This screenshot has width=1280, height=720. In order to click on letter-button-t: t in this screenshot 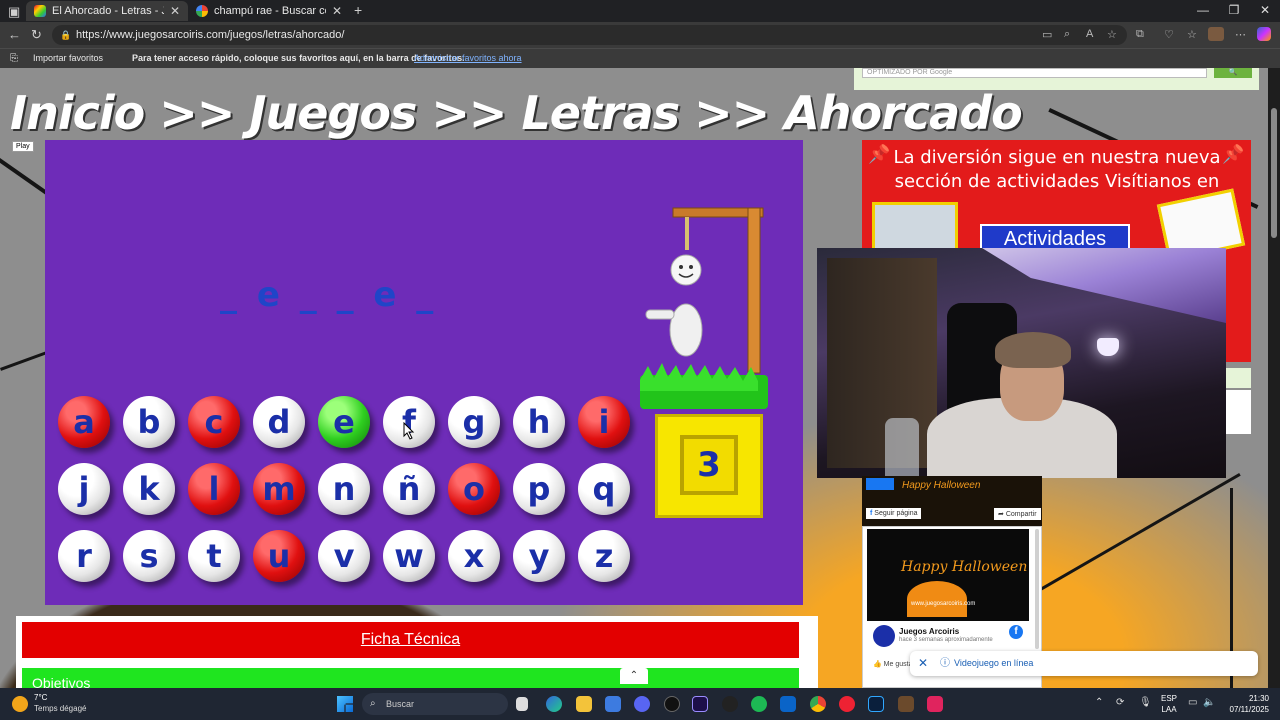, I will do `click(214, 556)`.